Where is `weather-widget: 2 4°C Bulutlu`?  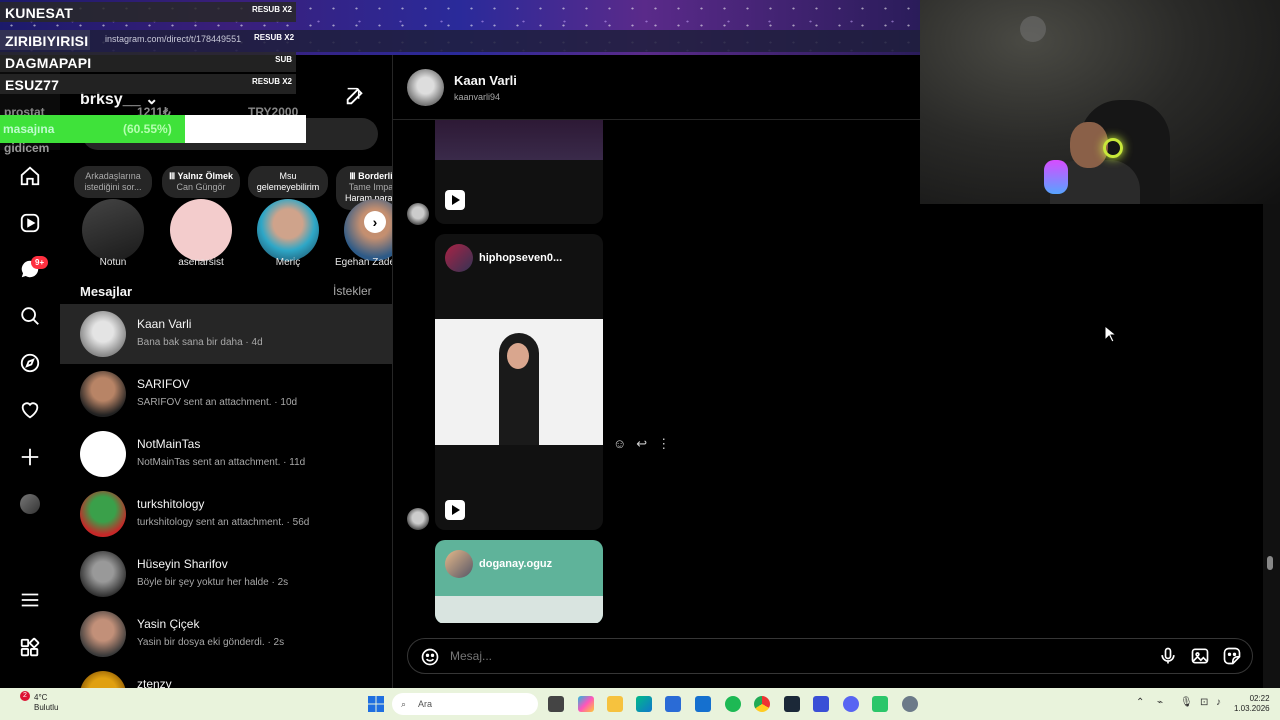 weather-widget: 2 4°C Bulutlu is located at coordinates (34, 702).